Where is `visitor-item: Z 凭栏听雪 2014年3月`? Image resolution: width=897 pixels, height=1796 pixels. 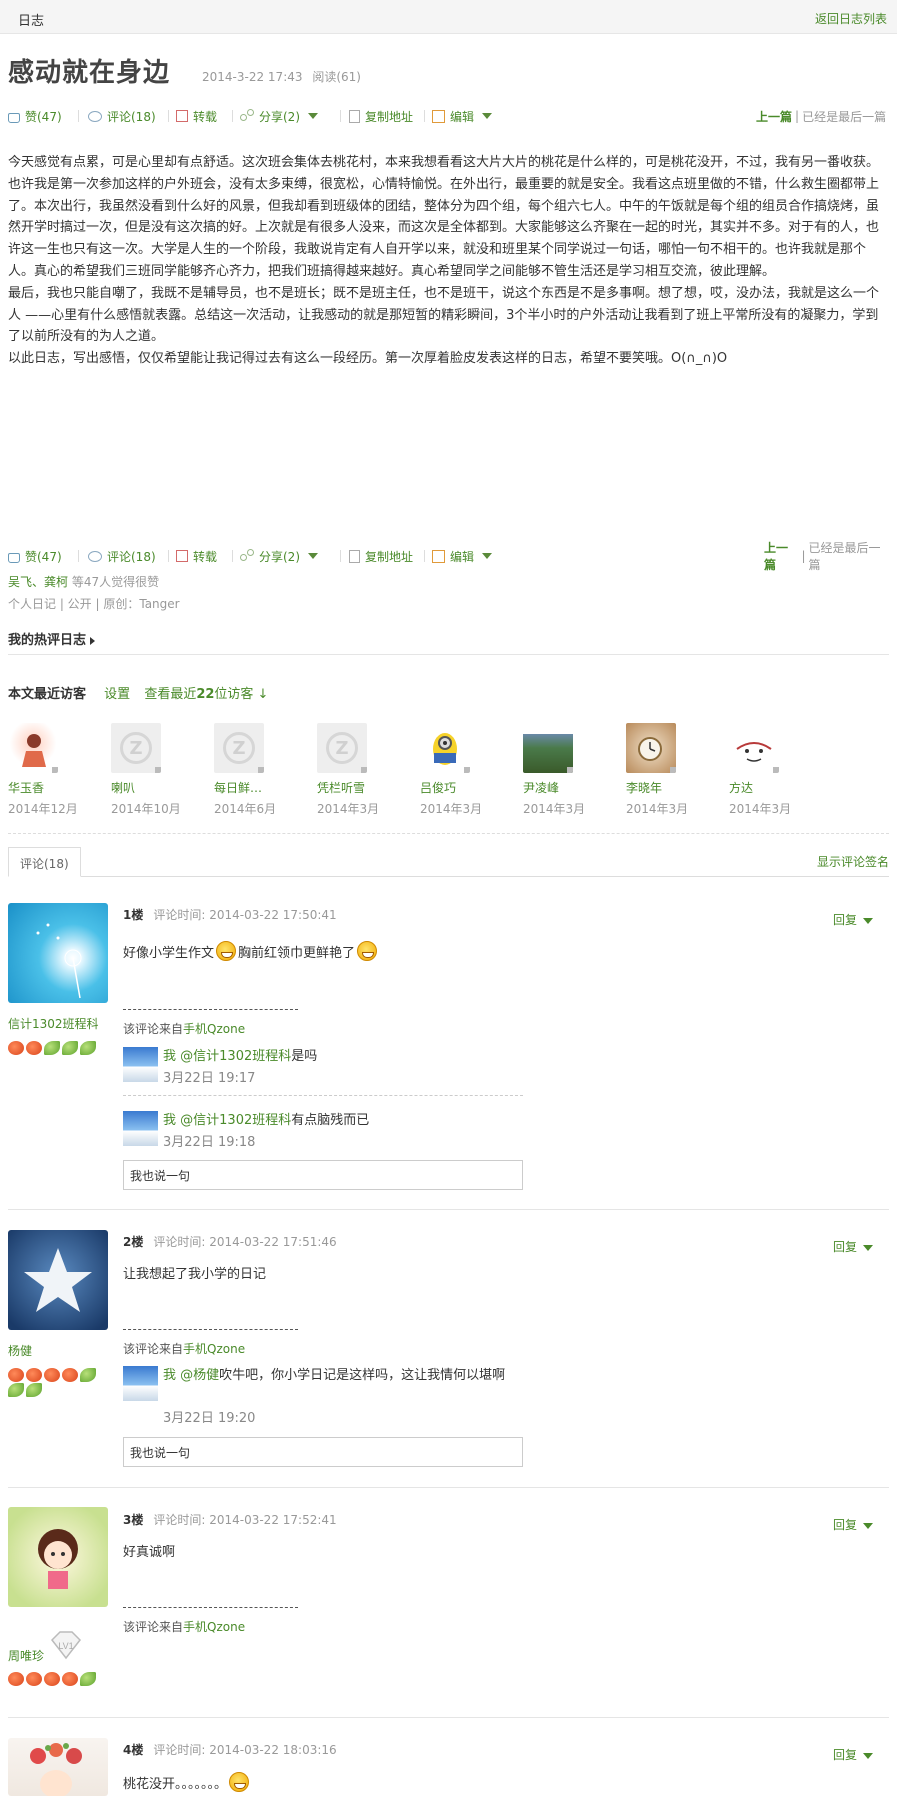 visitor-item: Z 凭栏听雪 2014年3月 is located at coordinates (367, 770).